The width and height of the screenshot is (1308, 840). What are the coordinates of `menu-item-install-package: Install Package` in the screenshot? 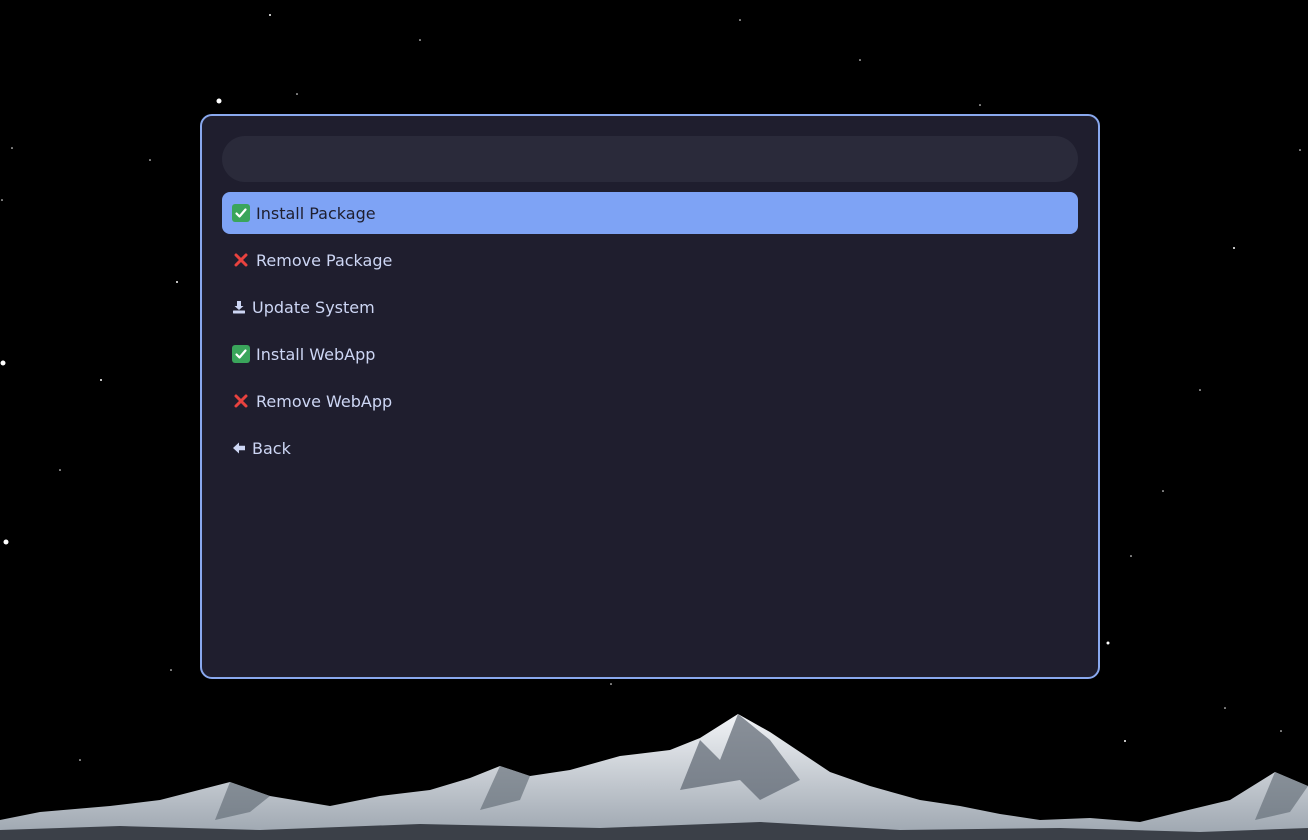 It's located at (650, 213).